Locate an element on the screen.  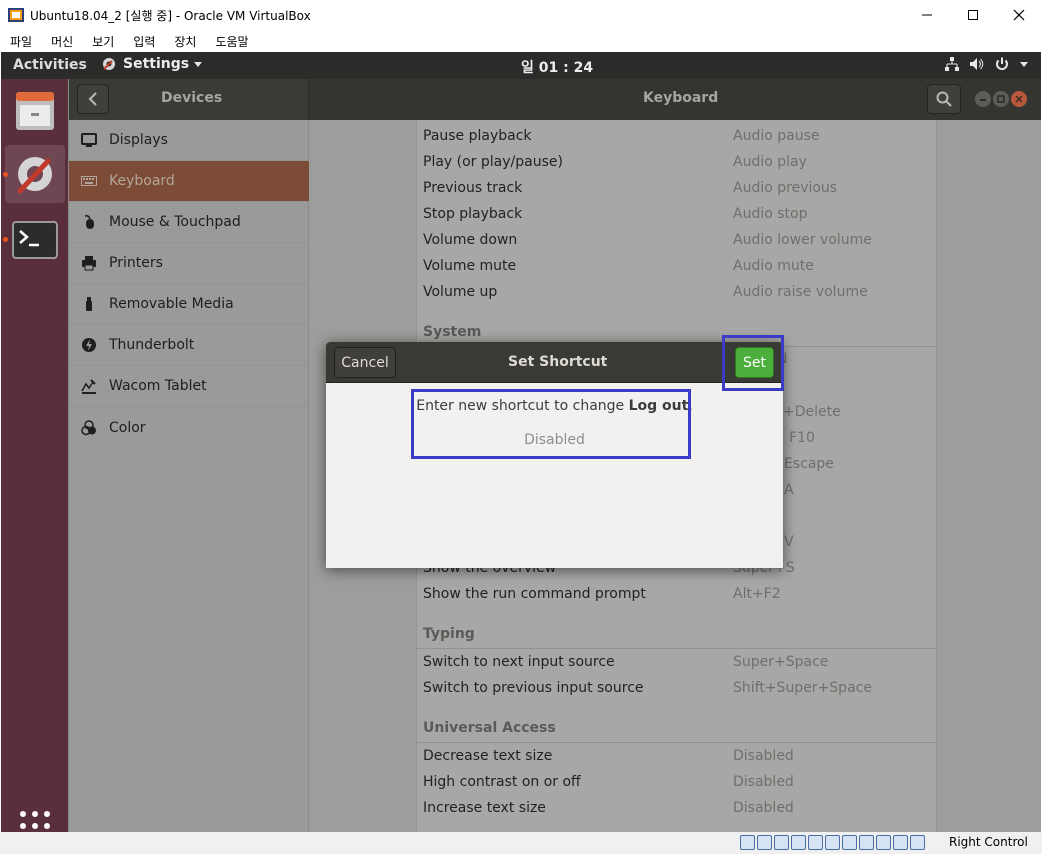
audio-icon is located at coordinates (781, 842).